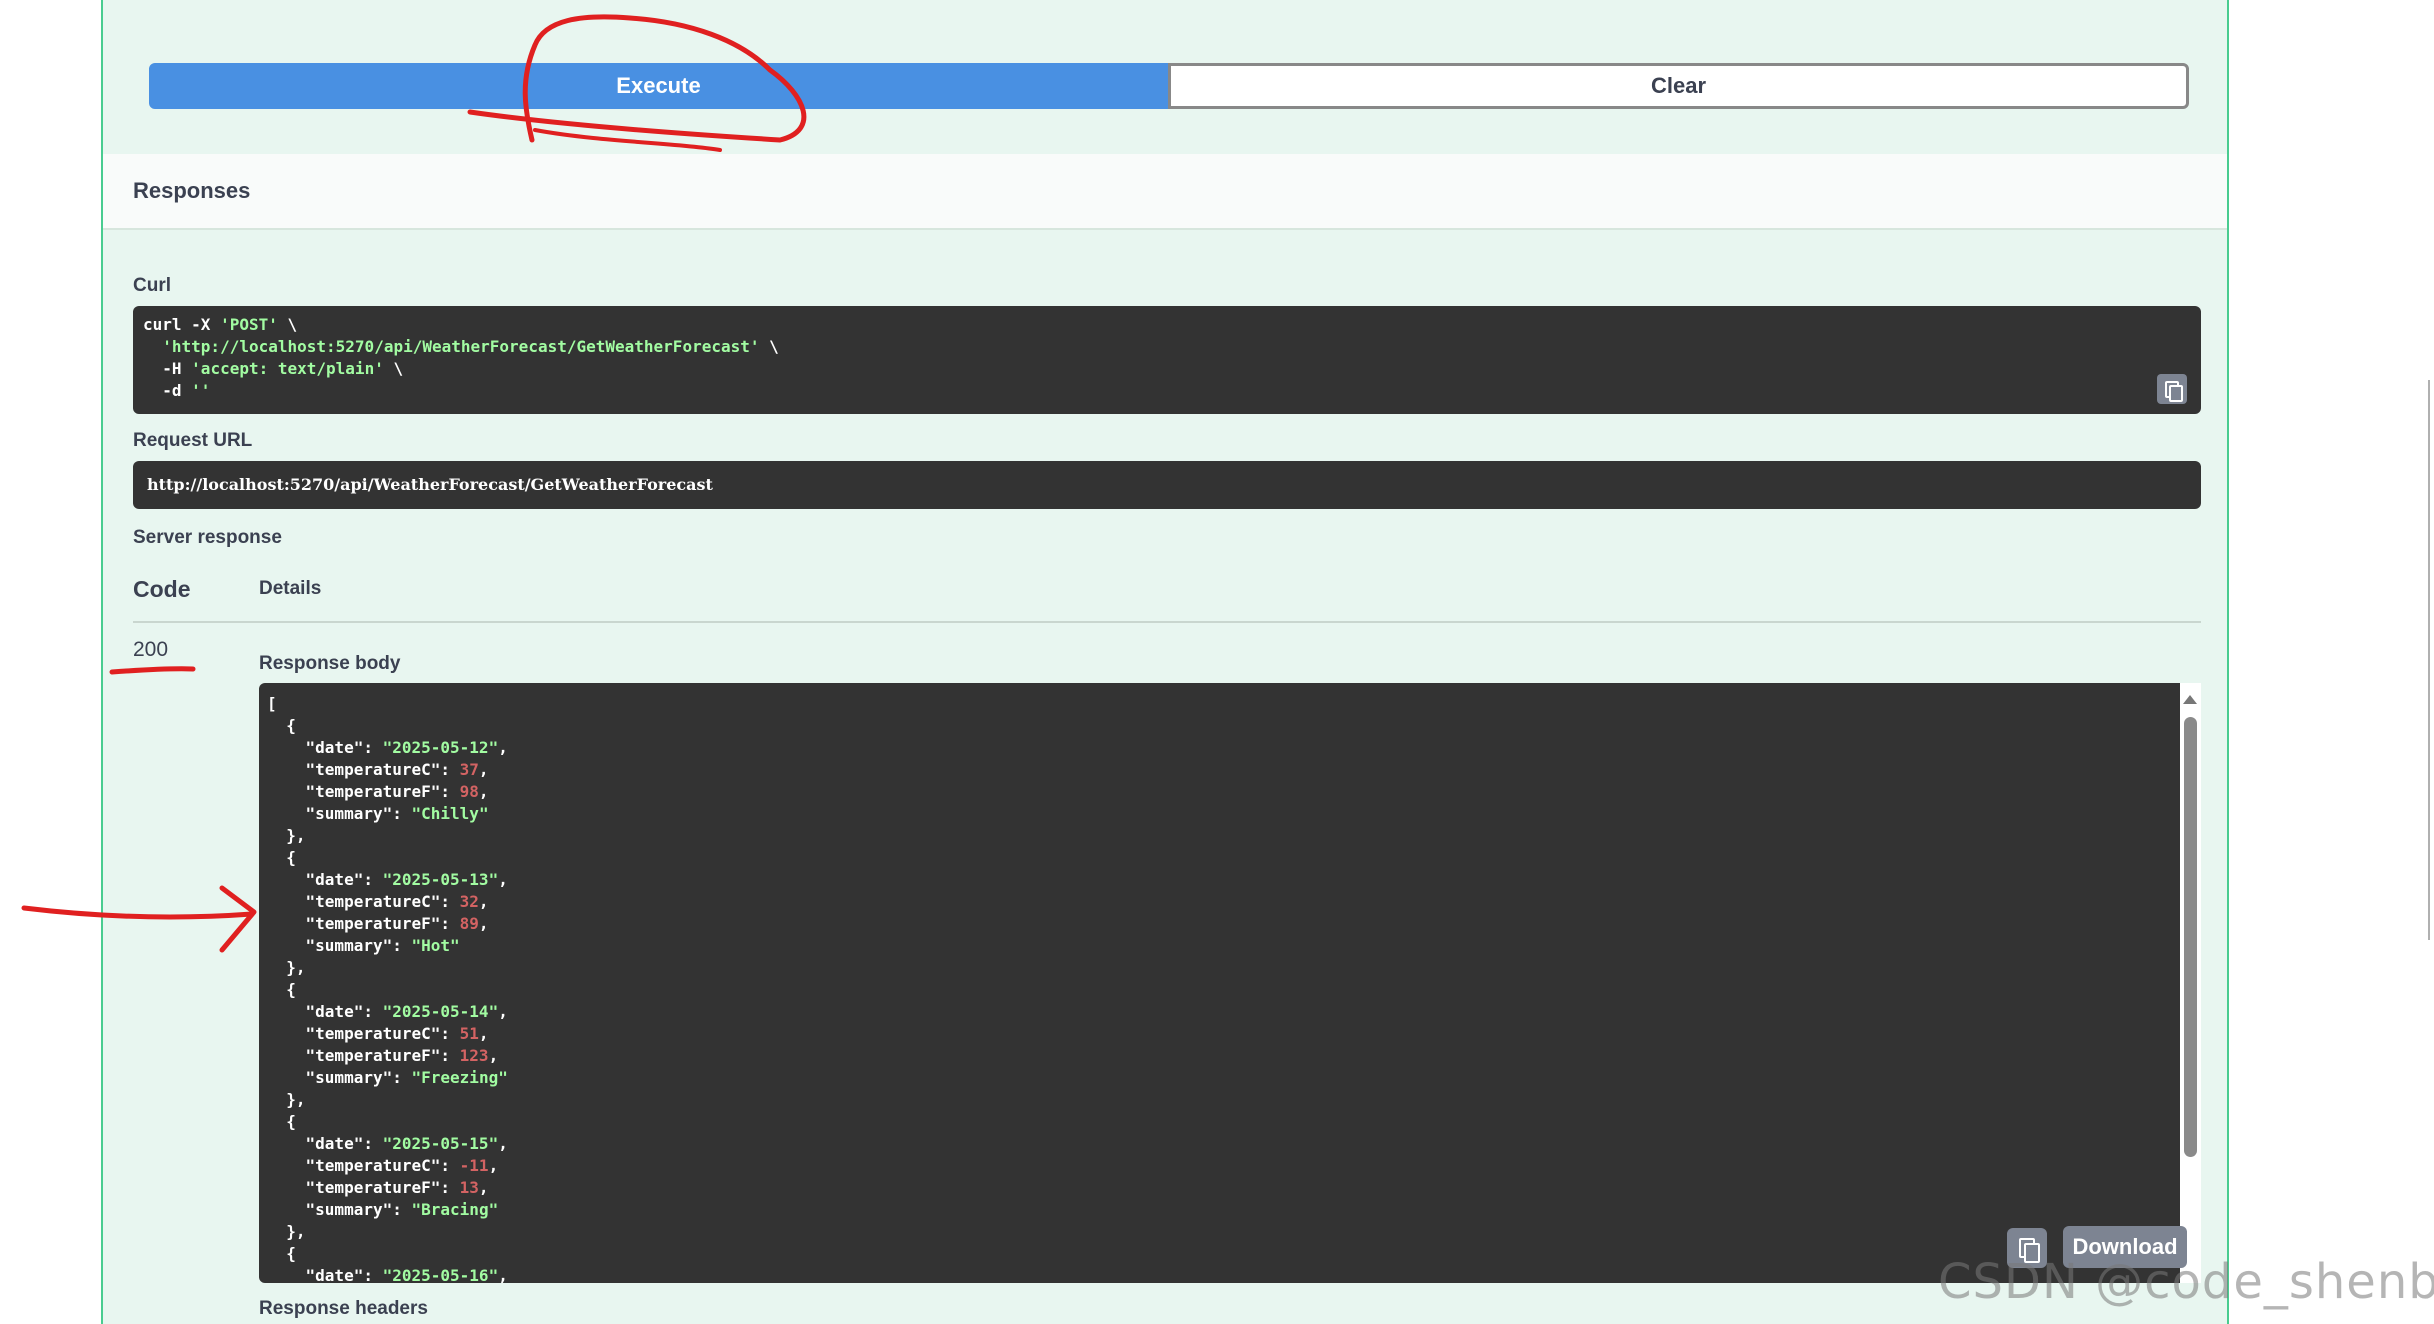  What do you see at coordinates (2190, 699) in the screenshot?
I see `scroll-up-arrow-icon` at bounding box center [2190, 699].